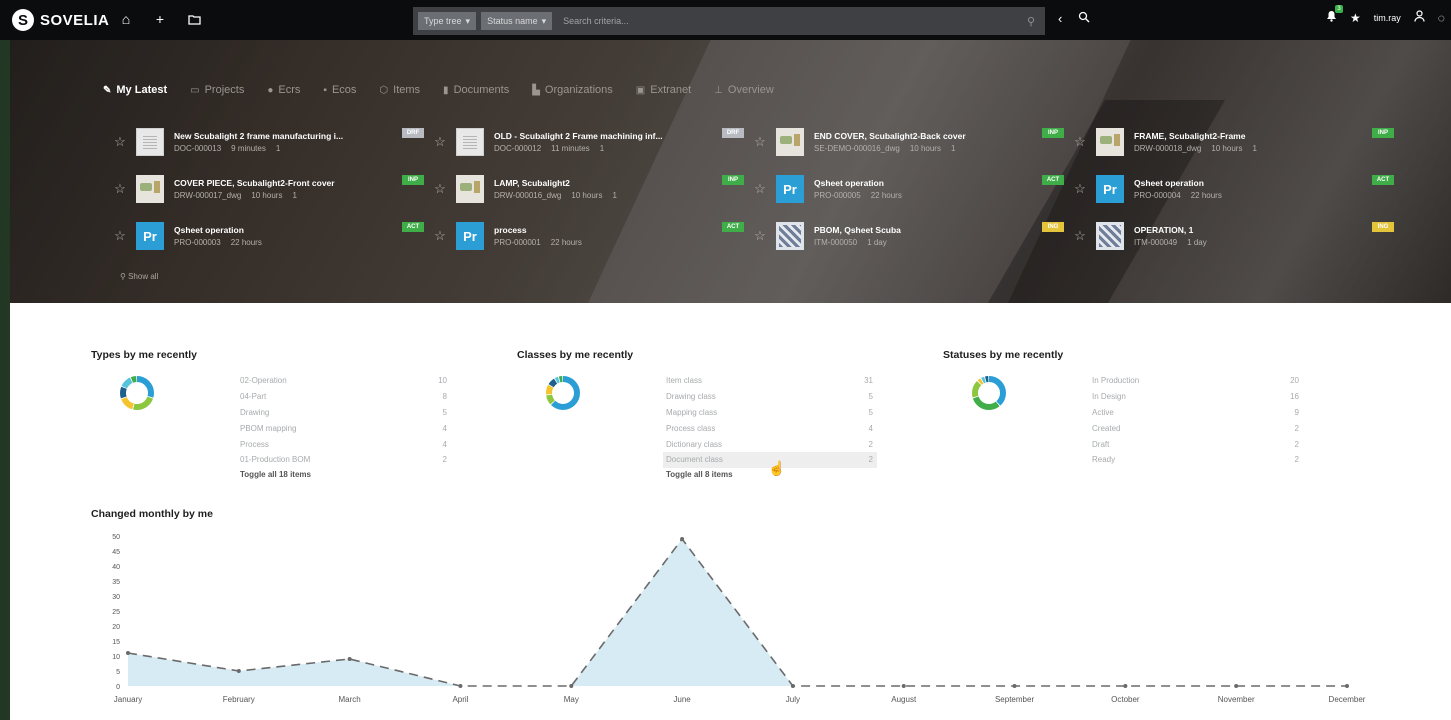 Image resolution: width=1451 pixels, height=720 pixels. I want to click on home-icon: ⌂, so click(126, 19).